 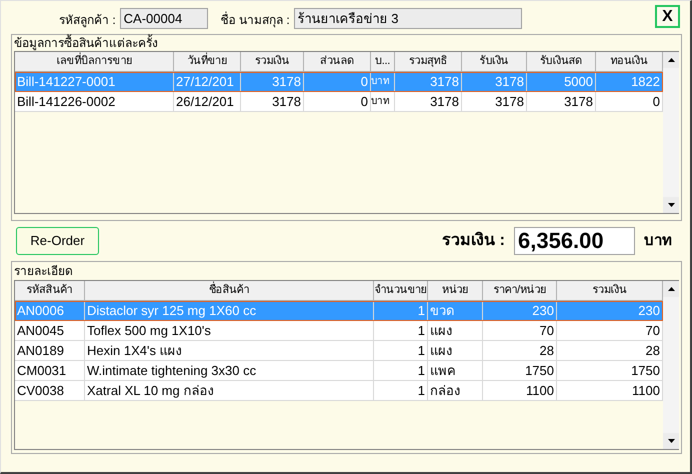 I want to click on table-row: AN0045 Toflex 500 mg 1X10's 1 แผง 70 70, so click(x=339, y=331).